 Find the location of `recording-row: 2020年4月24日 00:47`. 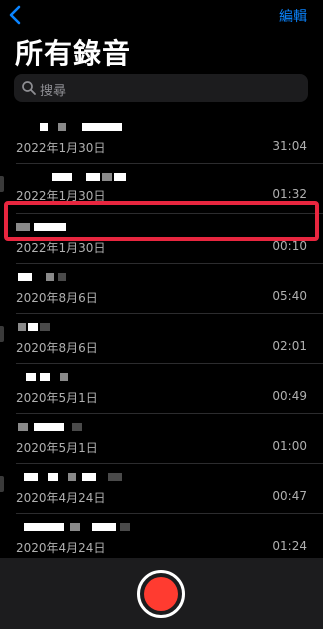

recording-row: 2020年4月24日 00:47 is located at coordinates (161, 489).